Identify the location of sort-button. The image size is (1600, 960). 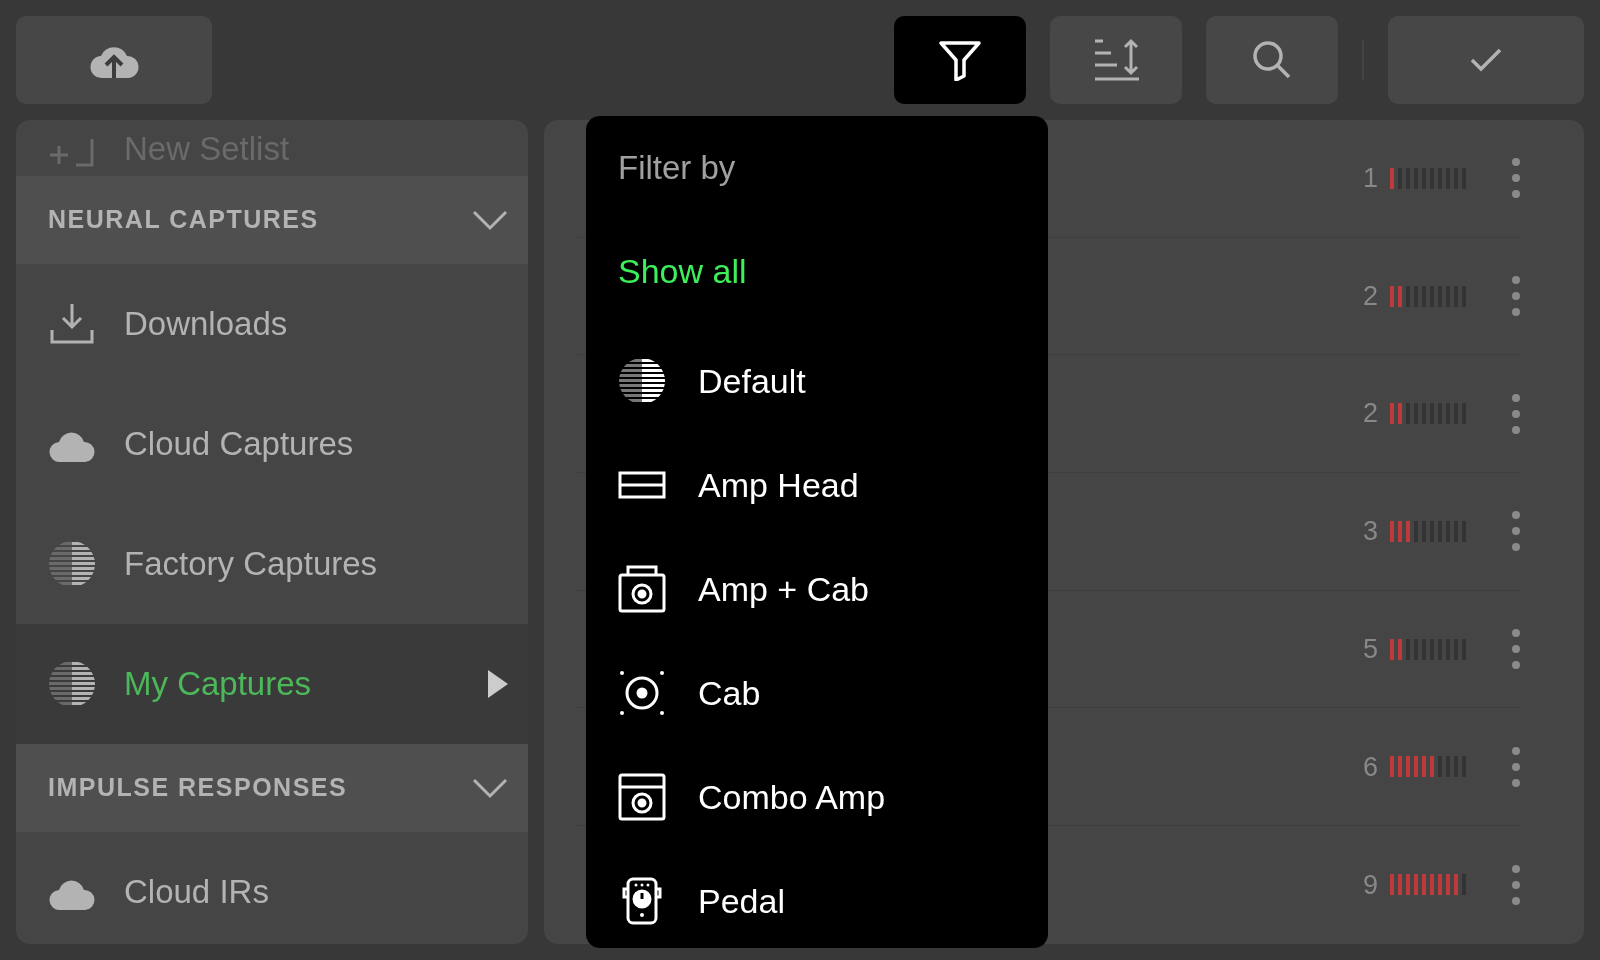
(1116, 60).